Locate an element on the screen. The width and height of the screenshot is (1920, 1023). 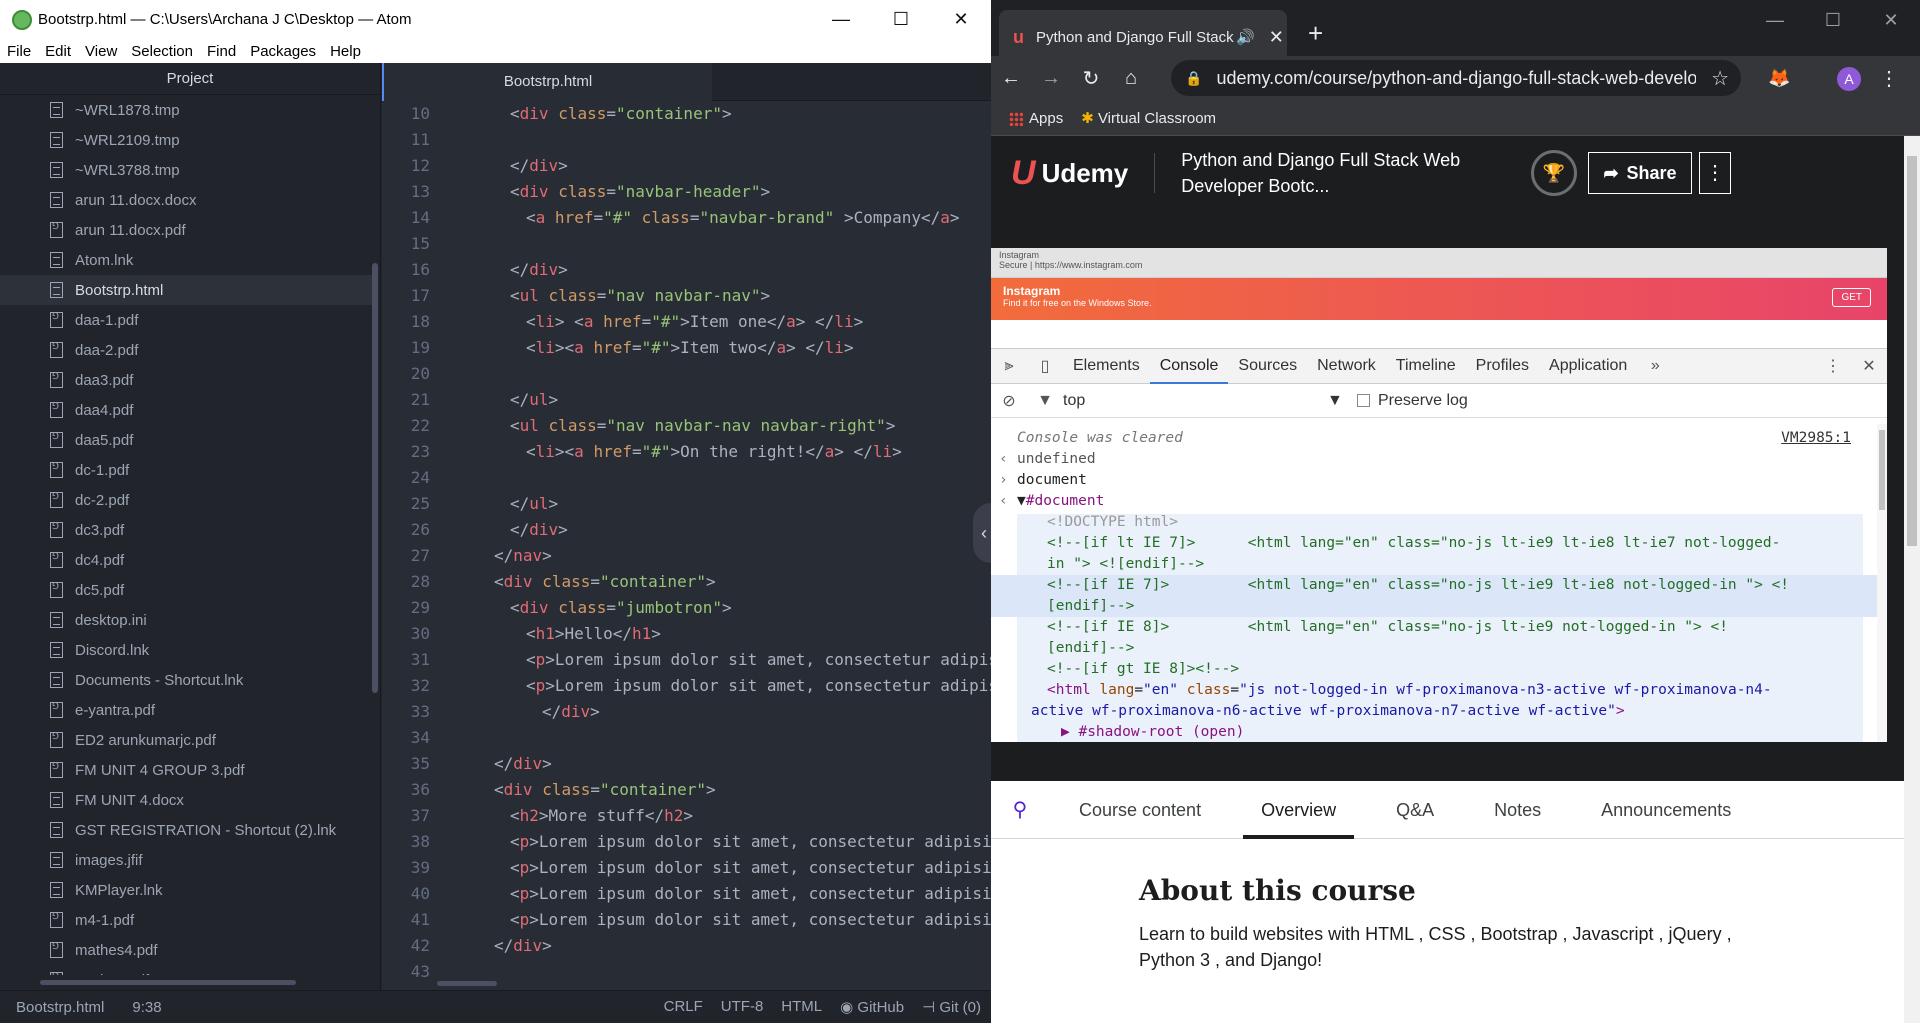
lock-icon: 🔒 is located at coordinates (1193, 78).